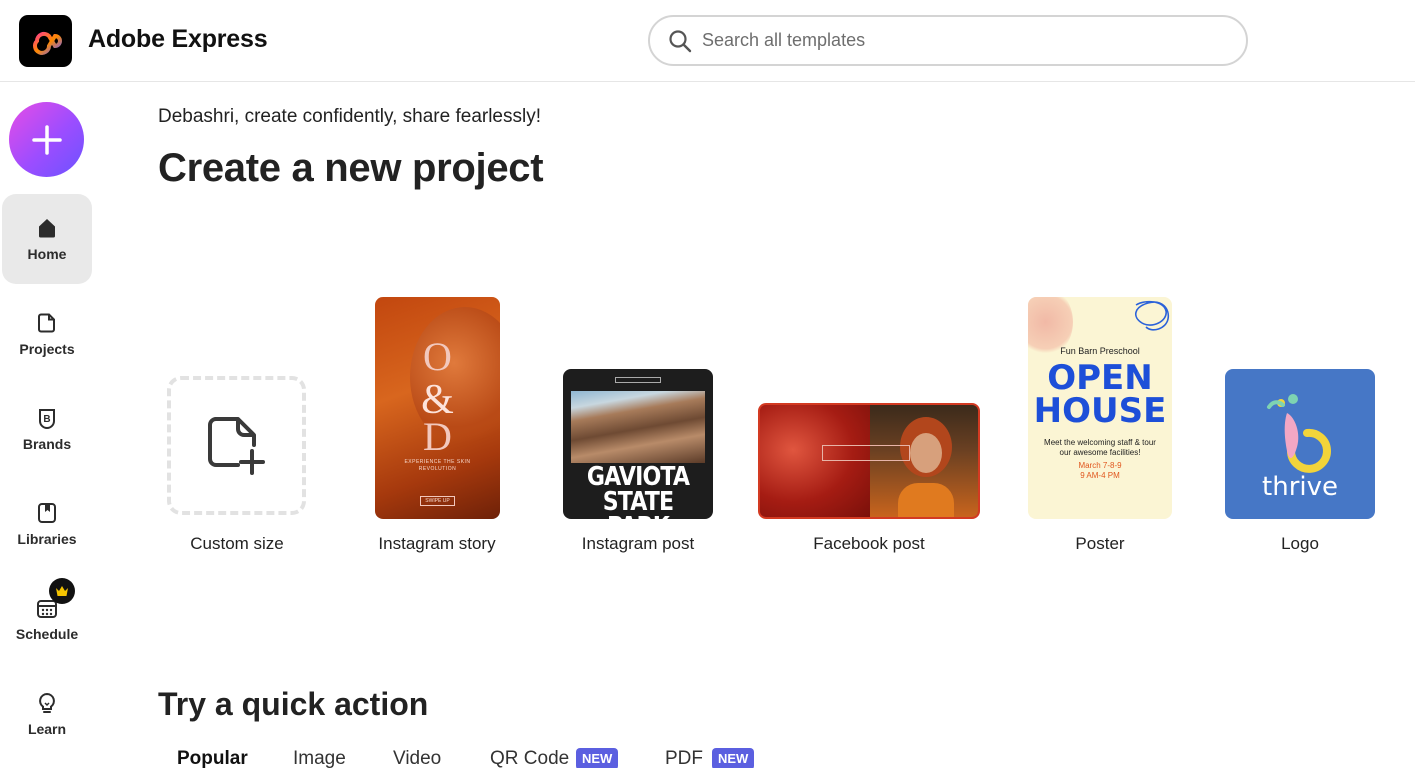 This screenshot has height=768, width=1415. I want to click on logo-abstract-mark, so click(1299, 433).